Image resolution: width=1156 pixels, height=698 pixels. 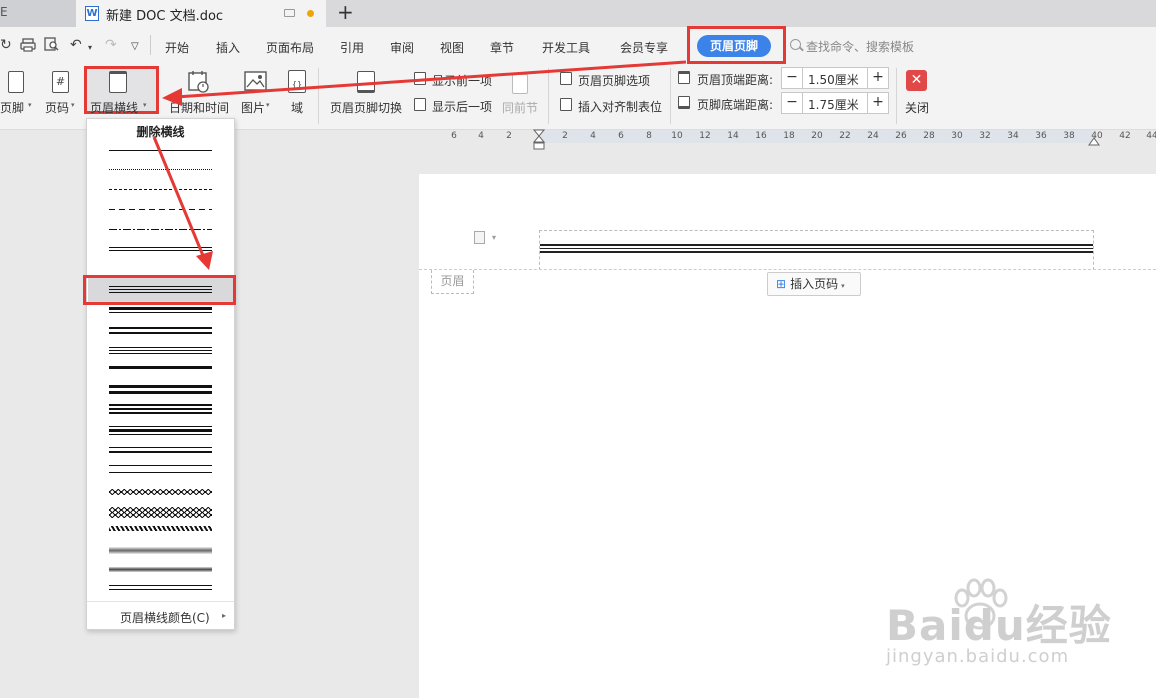 I want to click on footer-button: 页脚, so click(x=12, y=107).